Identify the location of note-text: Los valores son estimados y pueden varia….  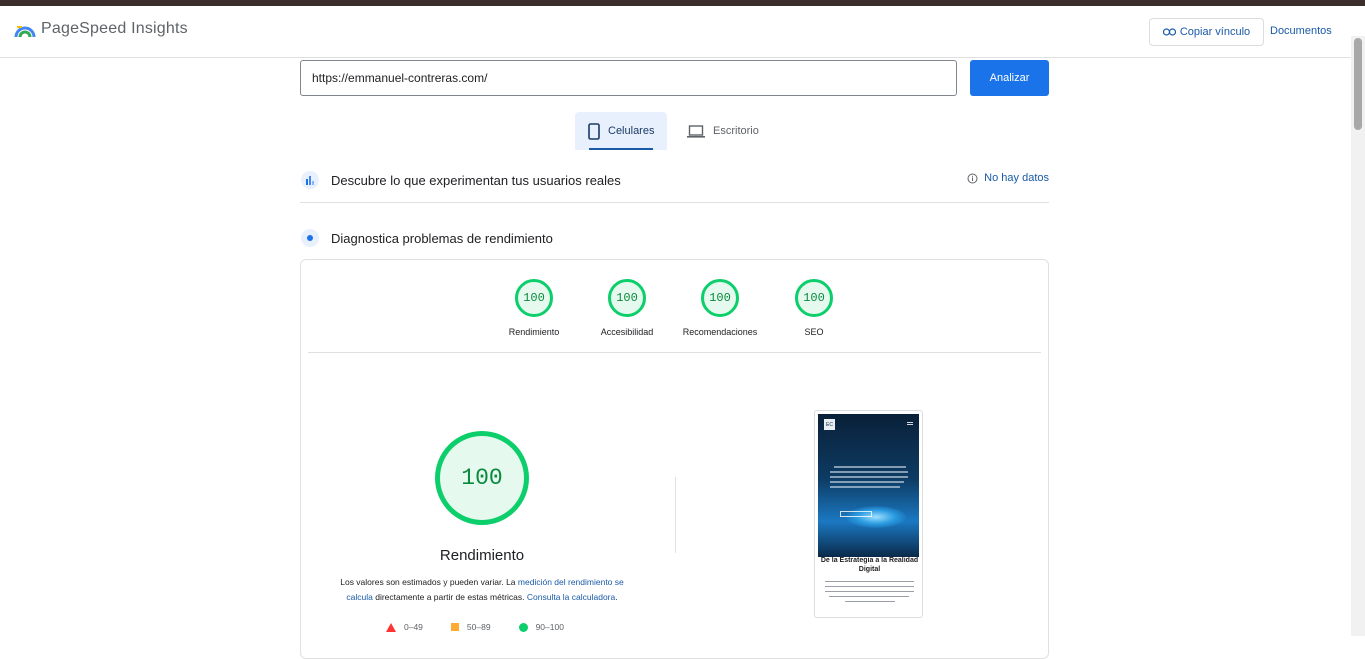
(429, 582).